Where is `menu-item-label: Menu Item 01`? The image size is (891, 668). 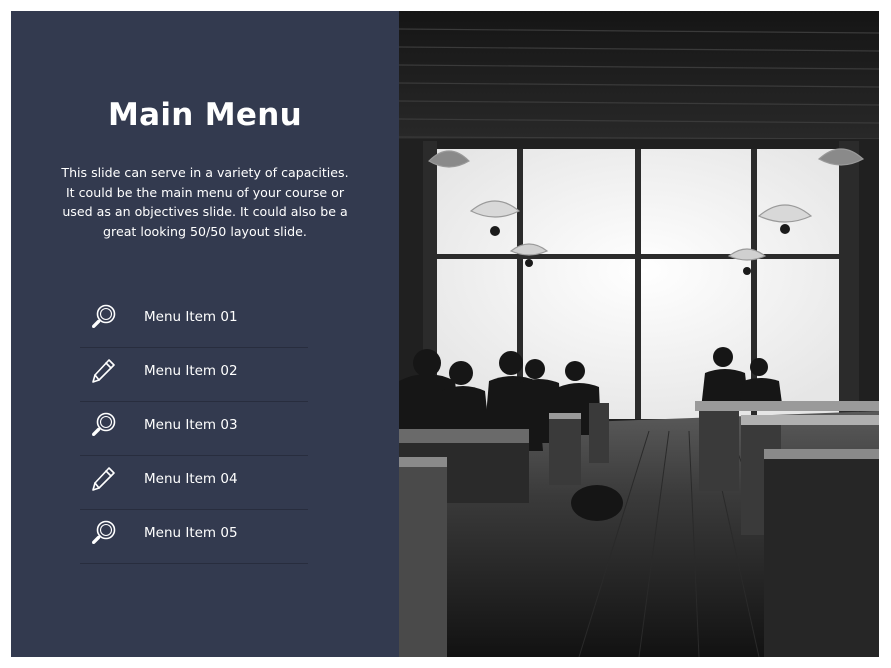 menu-item-label: Menu Item 01 is located at coordinates (191, 317).